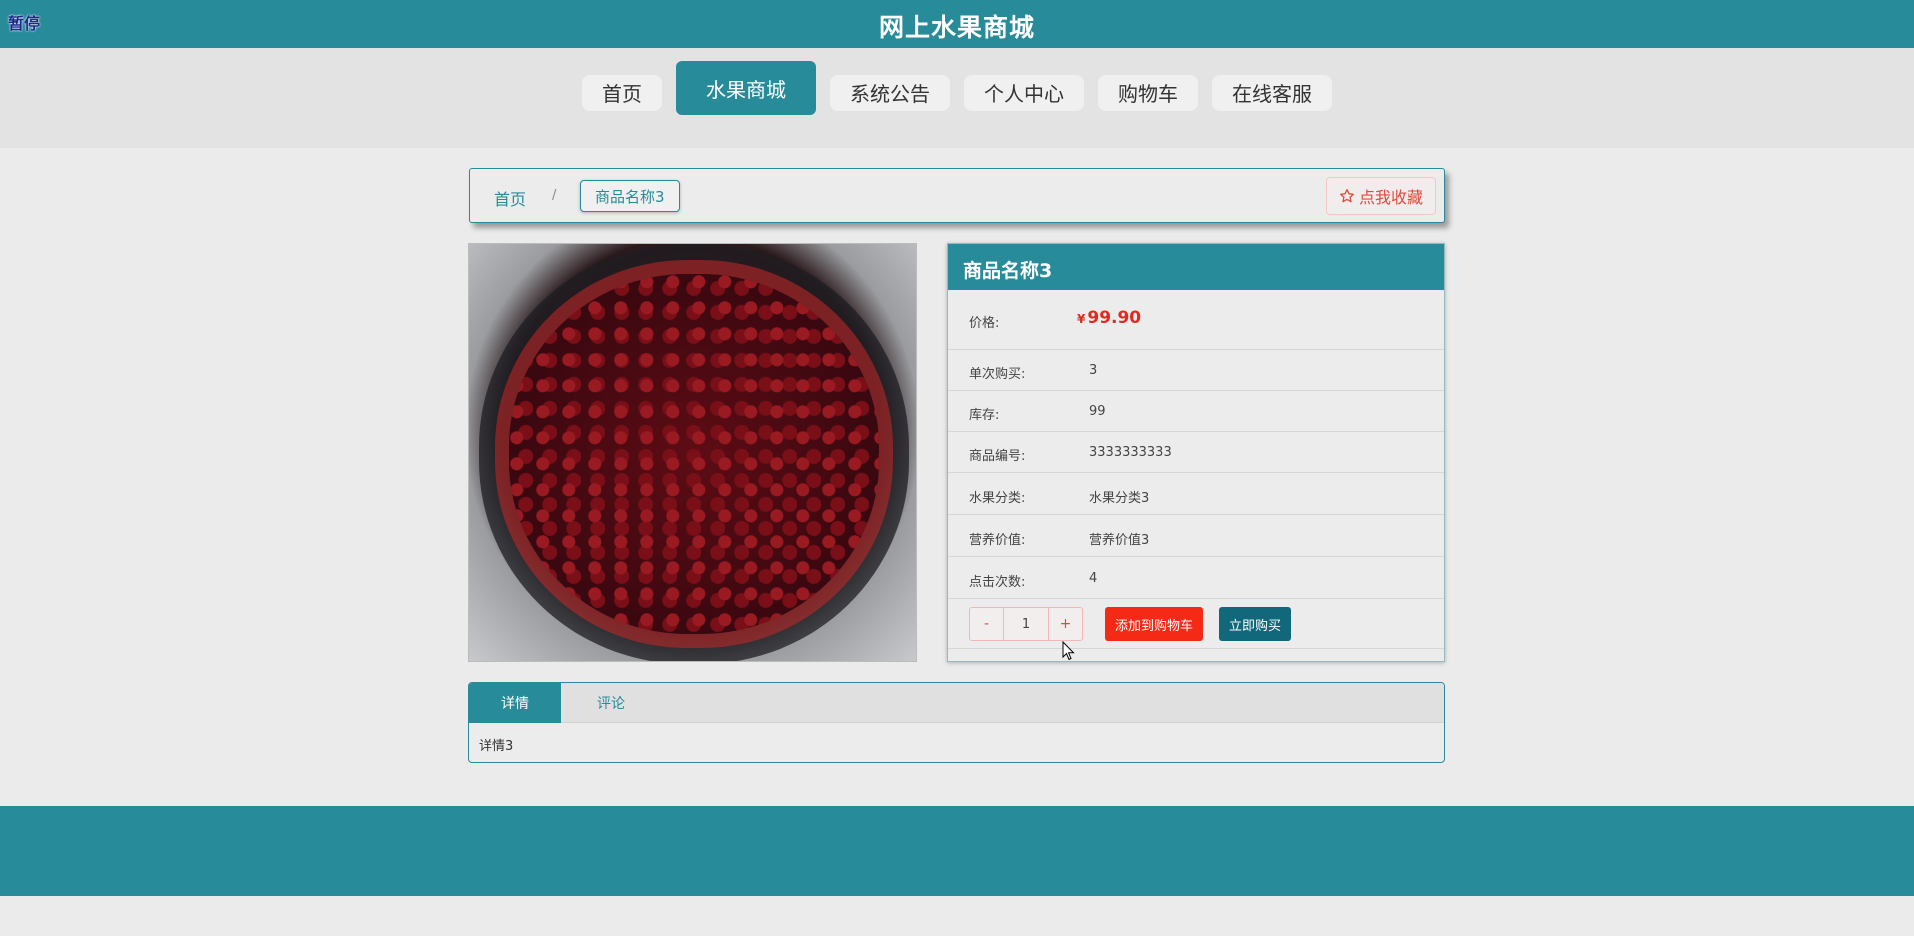  Describe the element at coordinates (1130, 452) in the screenshot. I see `field-value: 3333333333` at that location.